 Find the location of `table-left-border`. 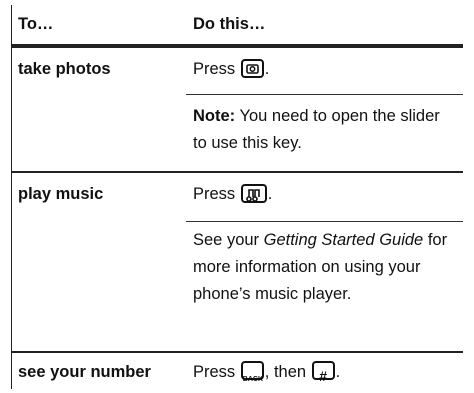

table-left-border is located at coordinates (11, 197).